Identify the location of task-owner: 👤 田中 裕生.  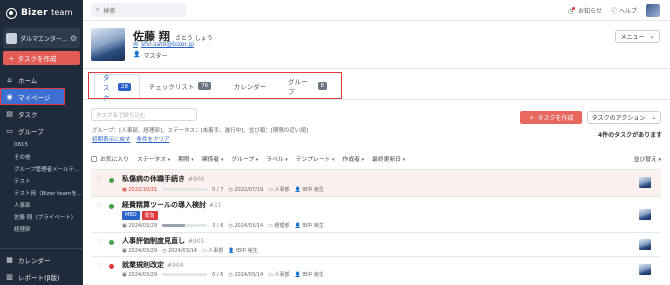
(243, 251).